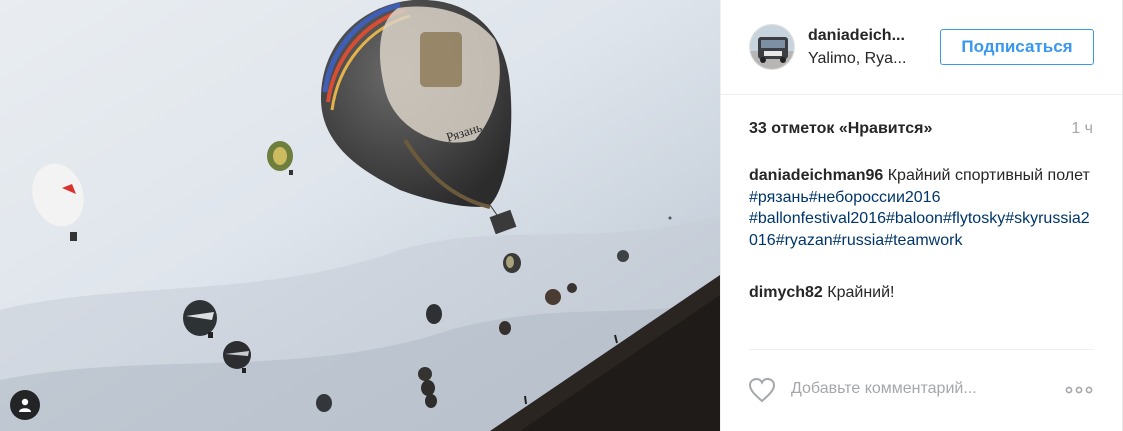 The width and height of the screenshot is (1123, 431). I want to click on hashtag-link: #небороссии2016, so click(875, 197).